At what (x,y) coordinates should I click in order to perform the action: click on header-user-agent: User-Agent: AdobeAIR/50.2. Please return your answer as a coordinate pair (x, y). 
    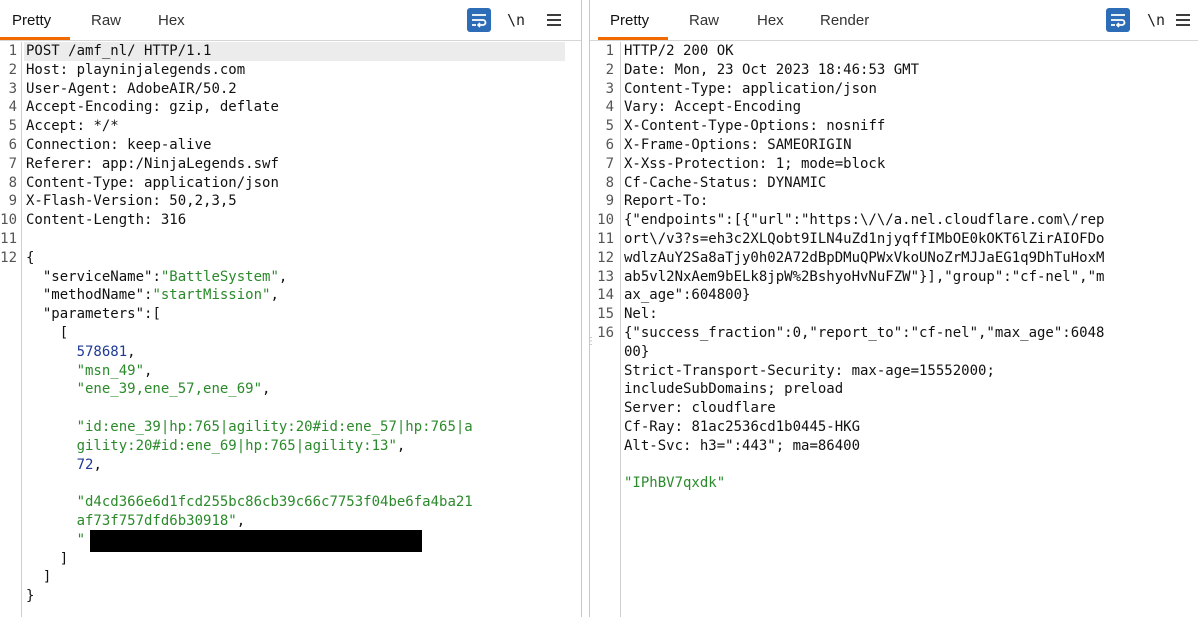
    Looking at the image, I should click on (131, 88).